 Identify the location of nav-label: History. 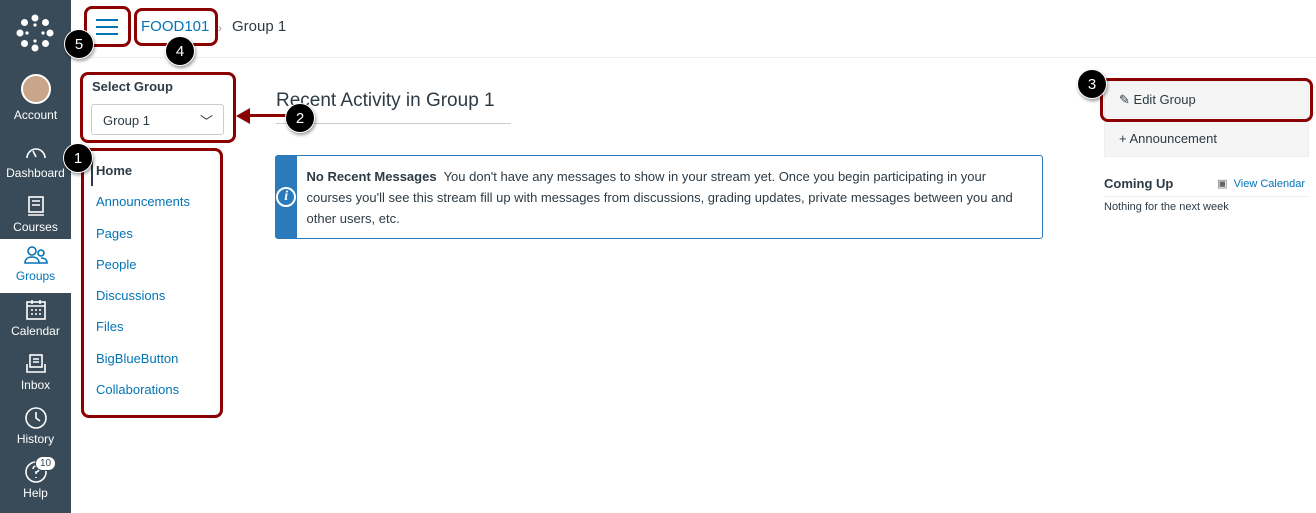
(35, 439).